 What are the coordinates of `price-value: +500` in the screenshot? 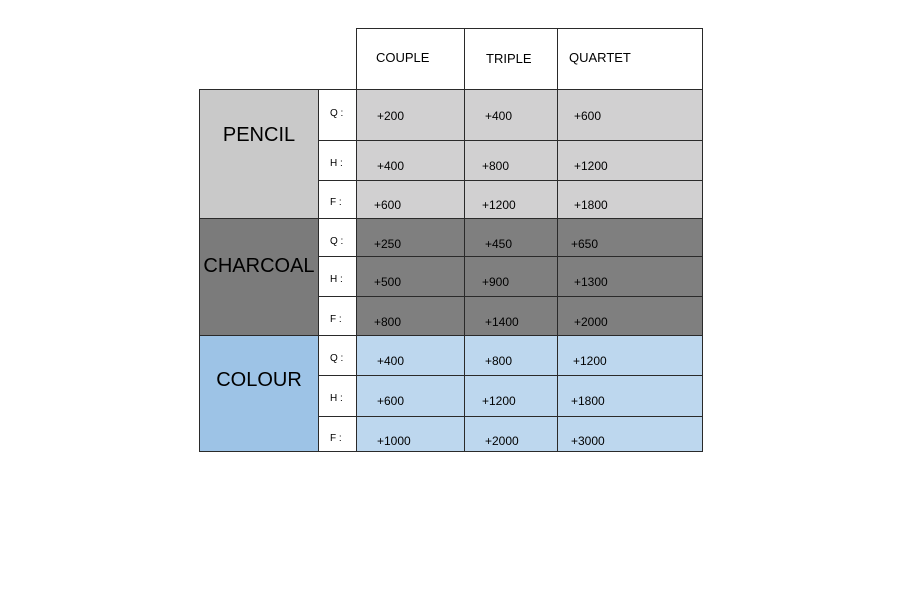 It's located at (388, 282).